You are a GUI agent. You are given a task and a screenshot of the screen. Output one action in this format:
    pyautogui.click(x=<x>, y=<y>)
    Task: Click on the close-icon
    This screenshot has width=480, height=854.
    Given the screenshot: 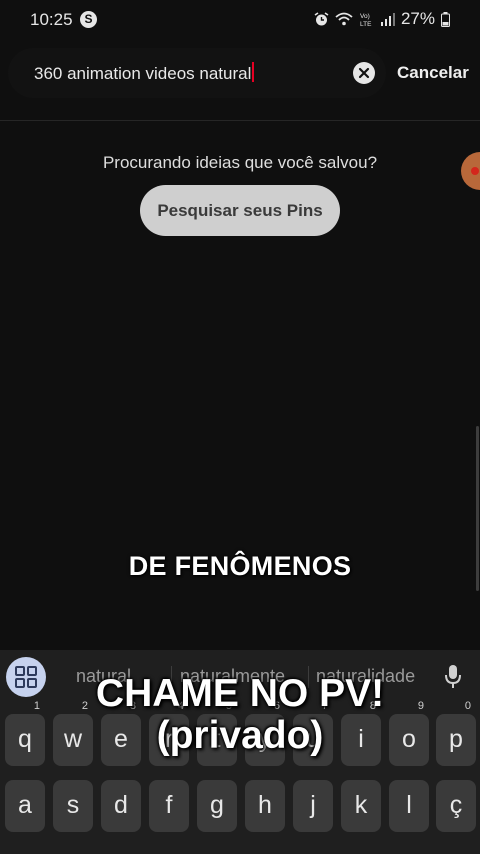 What is the action you would take?
    pyautogui.click(x=364, y=73)
    